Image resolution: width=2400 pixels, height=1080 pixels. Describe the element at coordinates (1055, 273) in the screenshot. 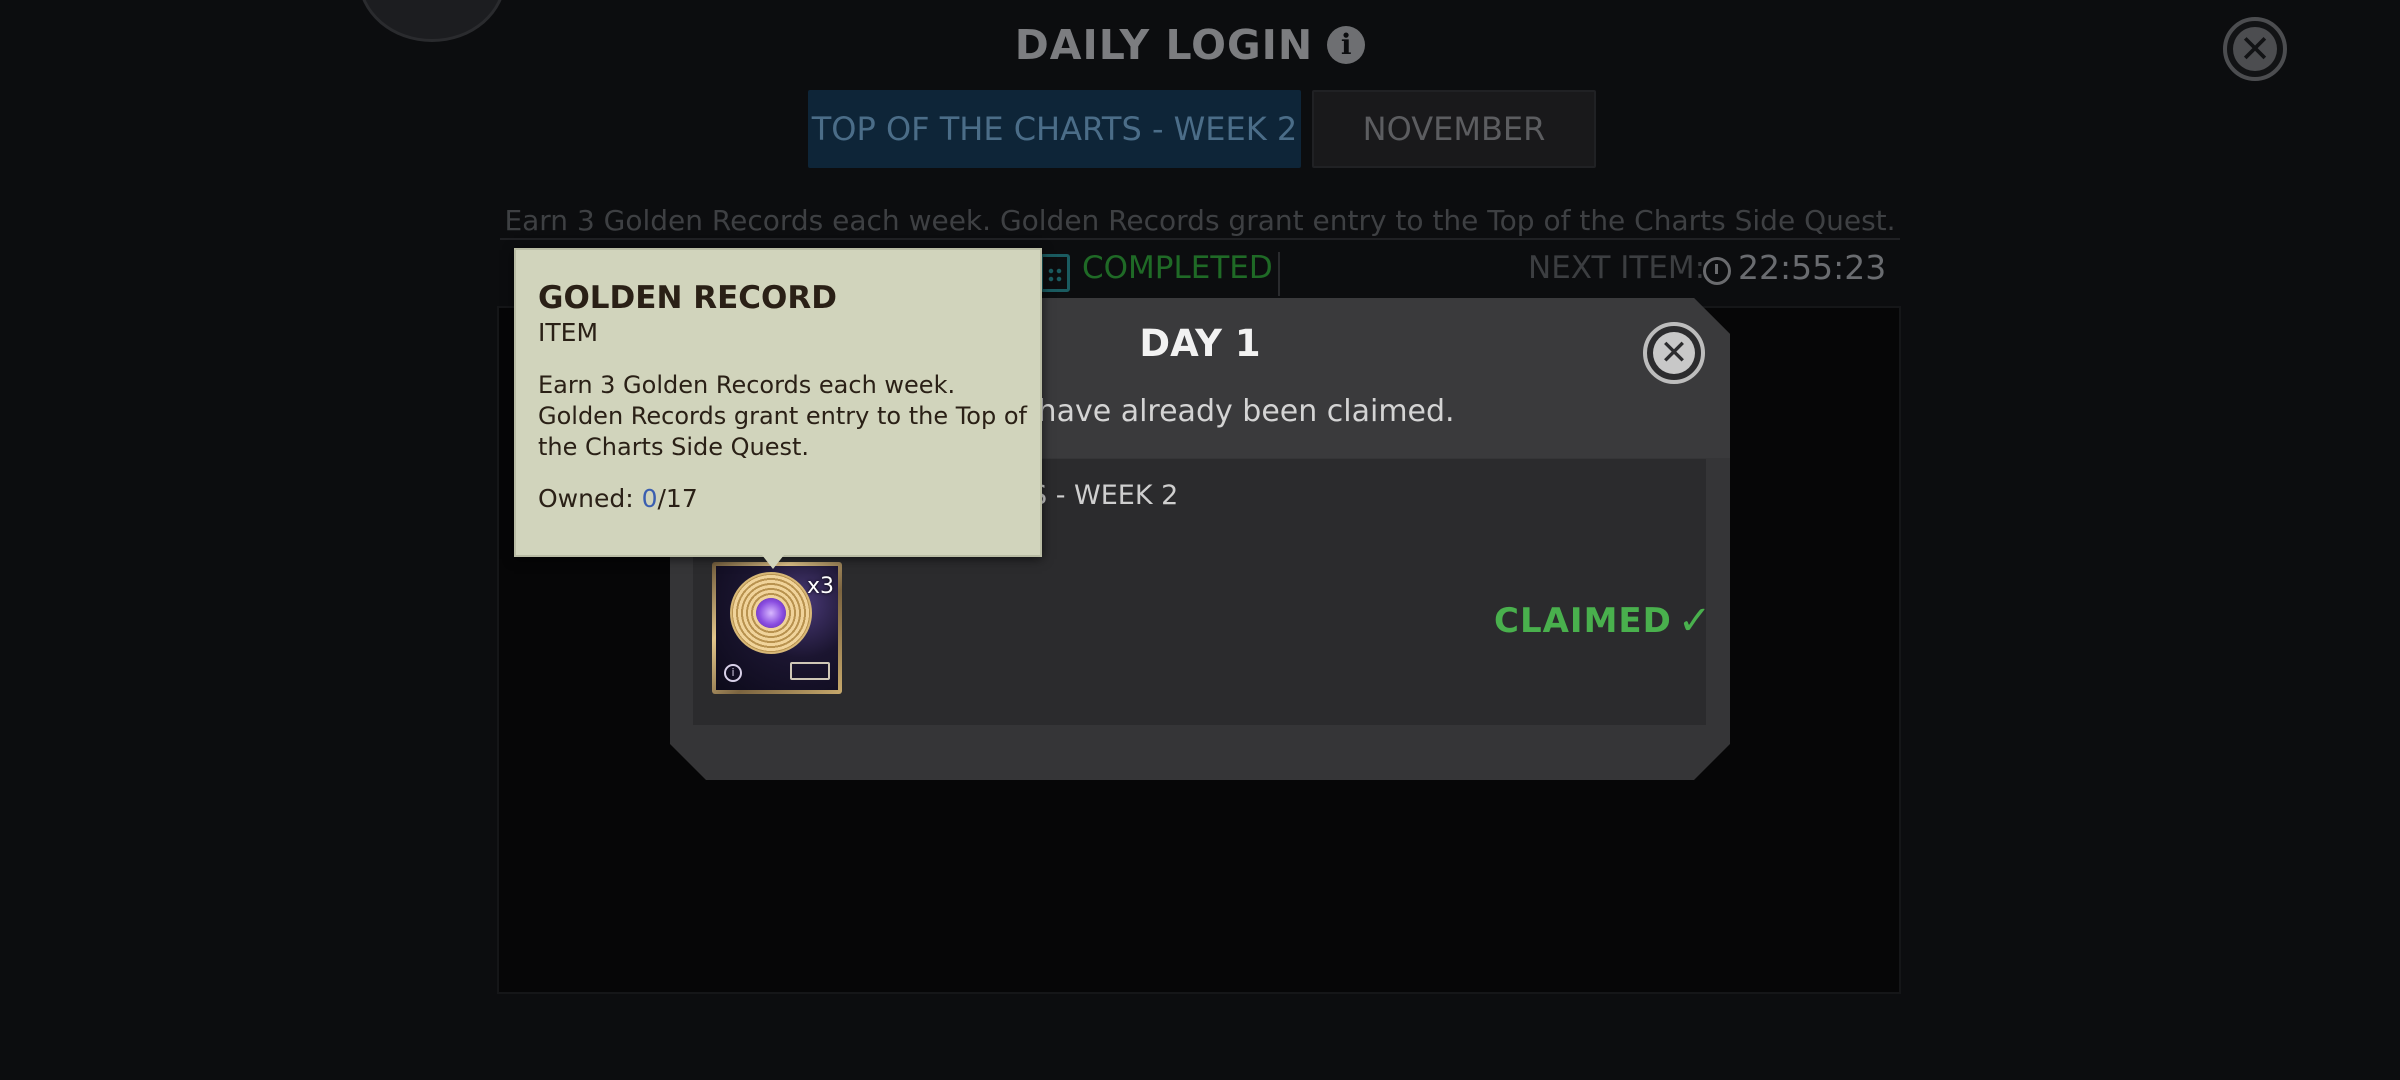

I see `calendar-icon` at that location.